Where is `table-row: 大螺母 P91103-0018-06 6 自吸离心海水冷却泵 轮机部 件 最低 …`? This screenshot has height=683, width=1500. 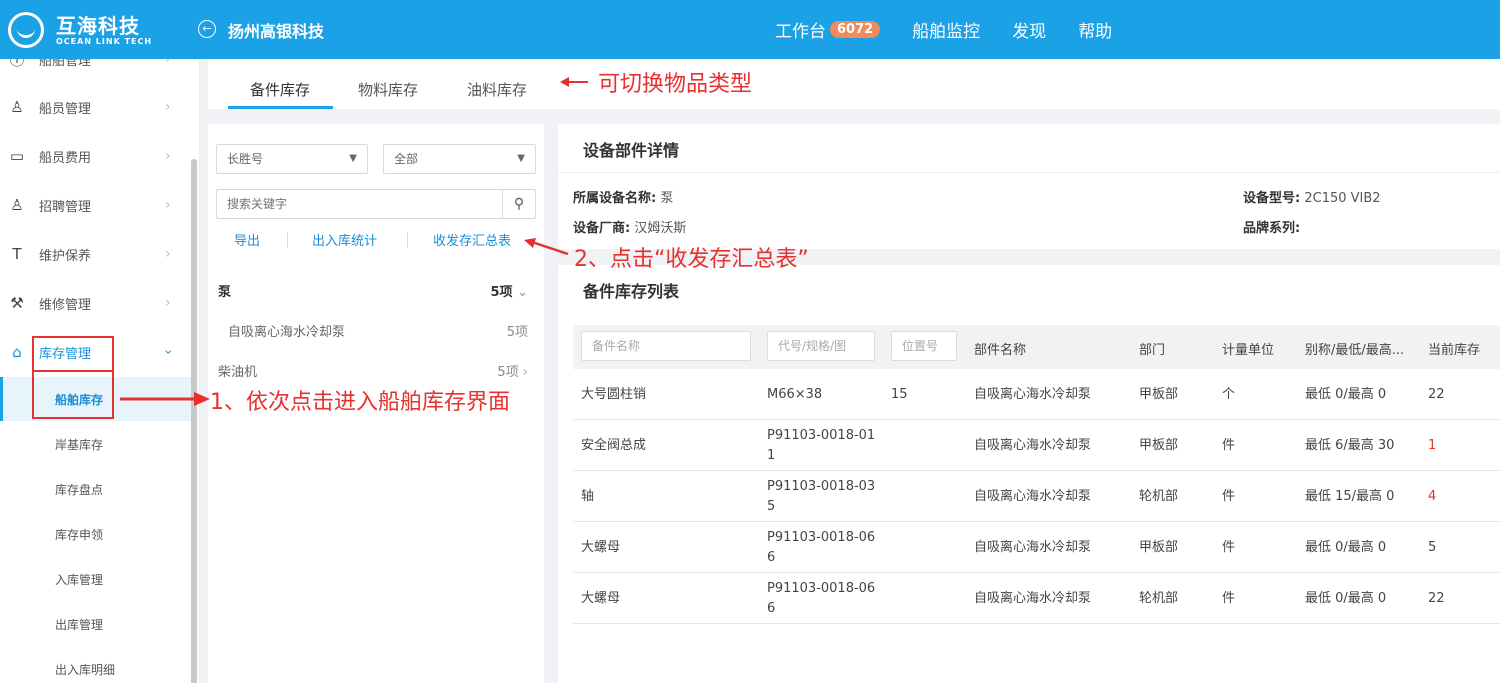
table-row: 大螺母 P91103-0018-06 6 自吸离心海水冷却泵 轮机部 件 最低 … is located at coordinates (1036, 598).